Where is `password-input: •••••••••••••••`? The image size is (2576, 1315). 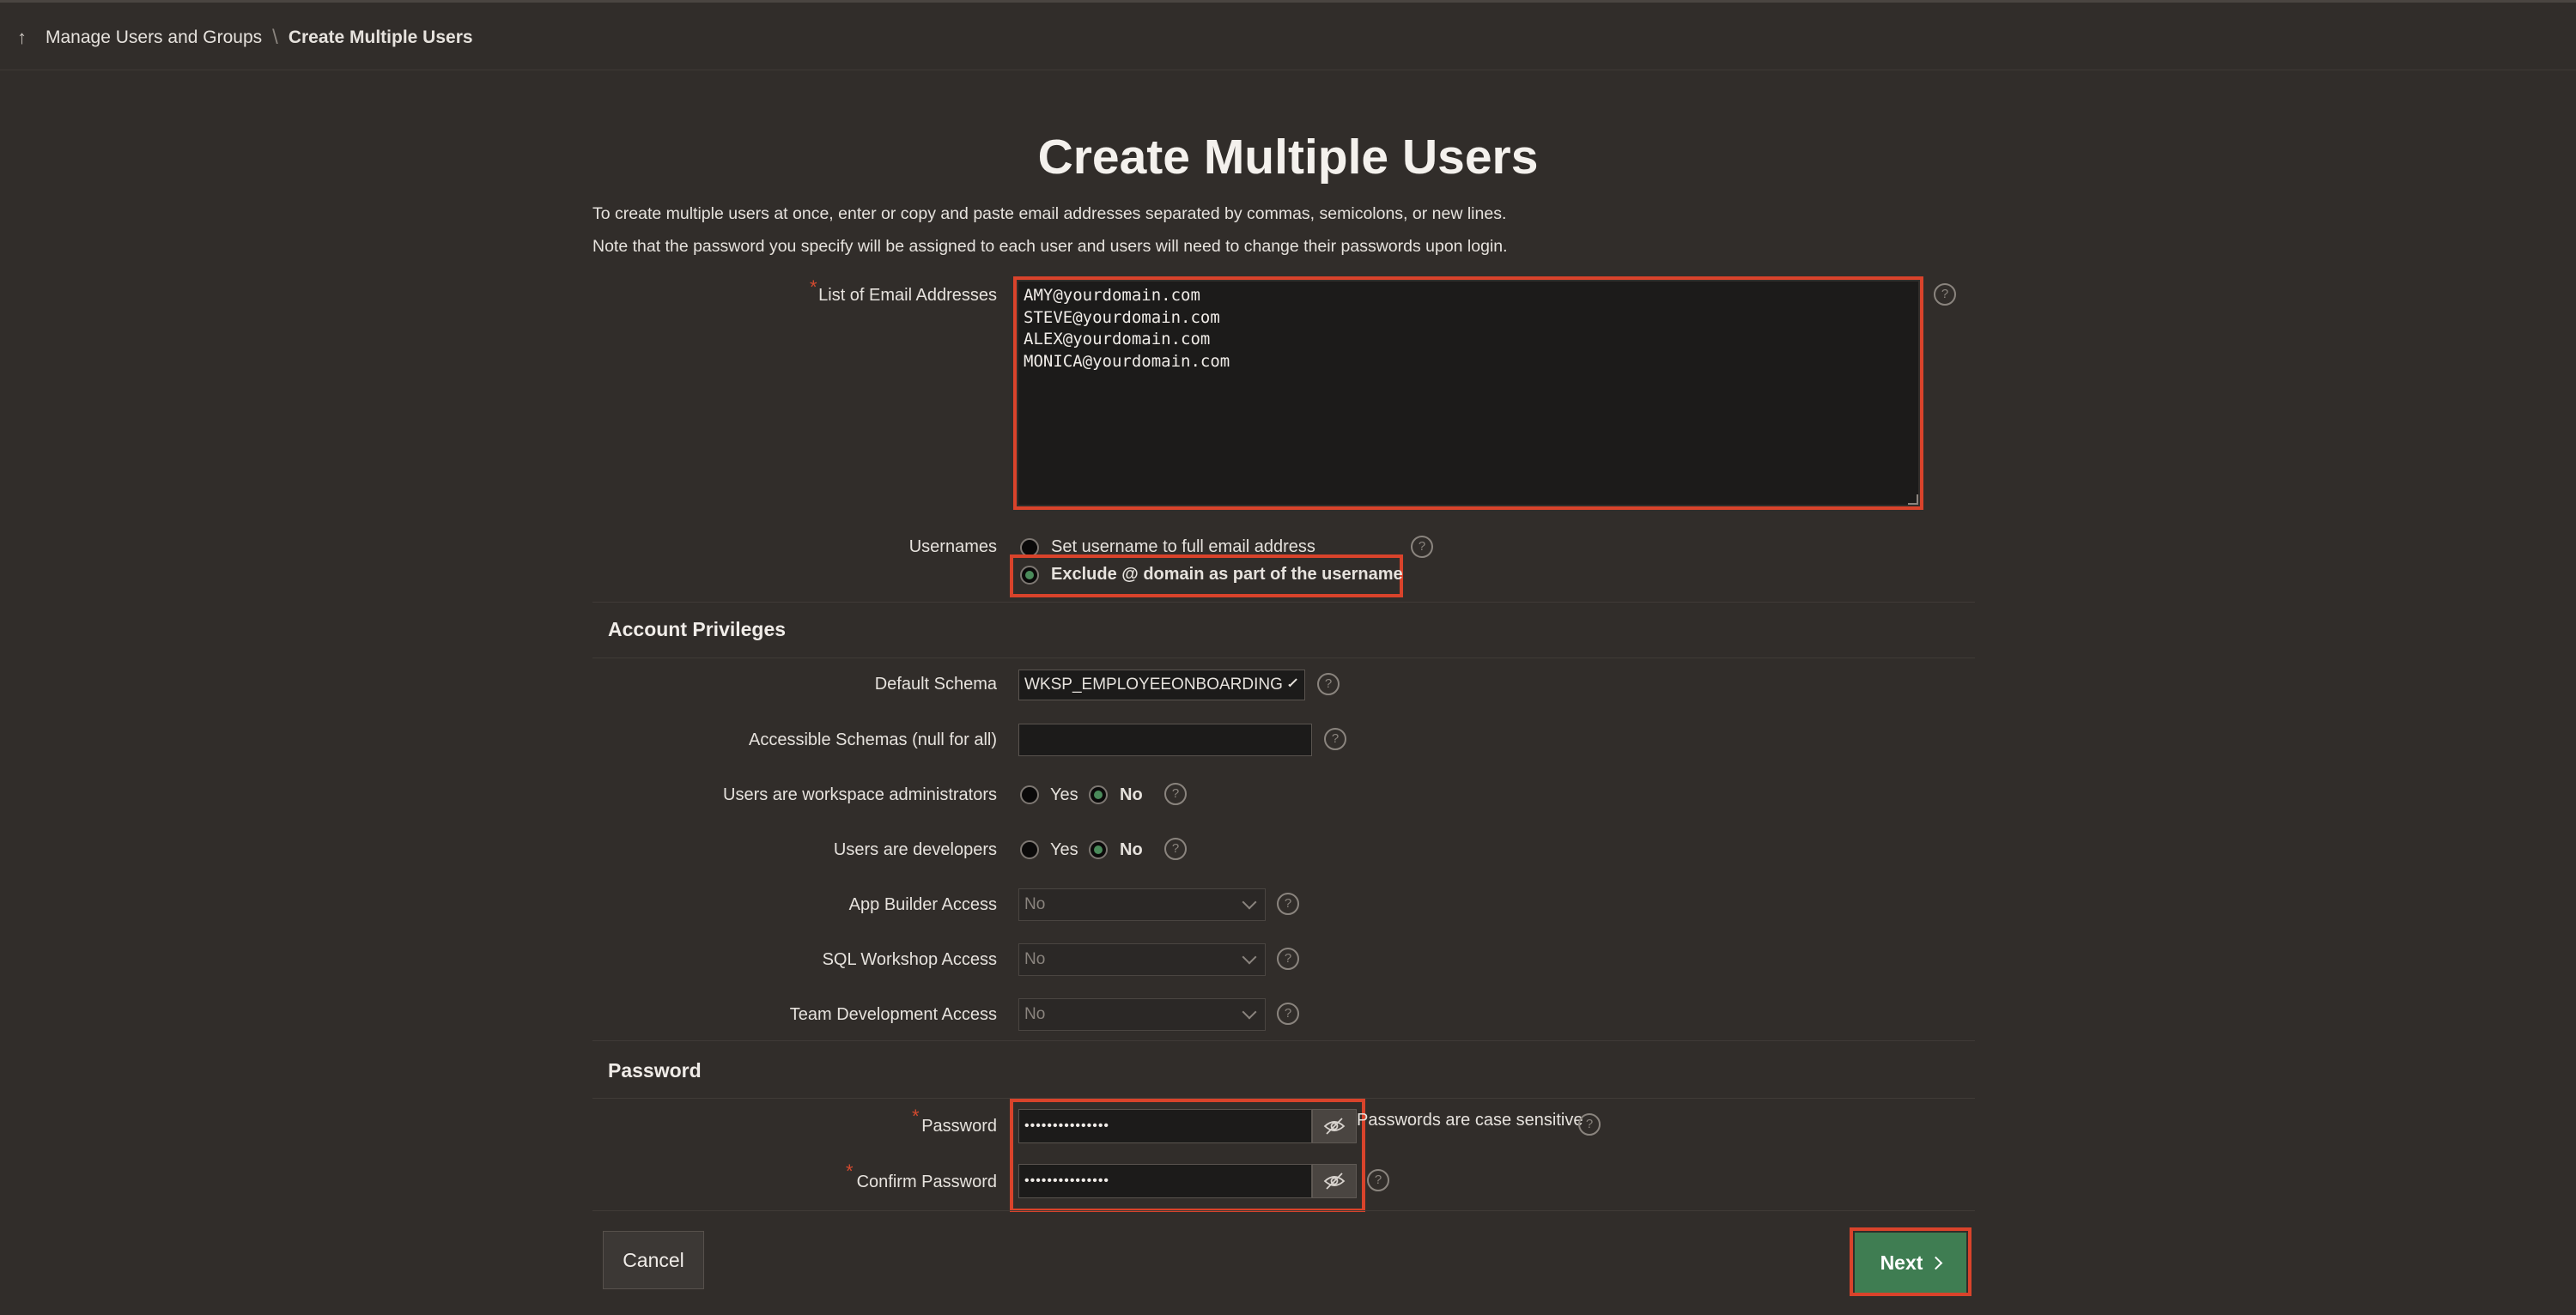 password-input: ••••••••••••••• is located at coordinates (1165, 1126).